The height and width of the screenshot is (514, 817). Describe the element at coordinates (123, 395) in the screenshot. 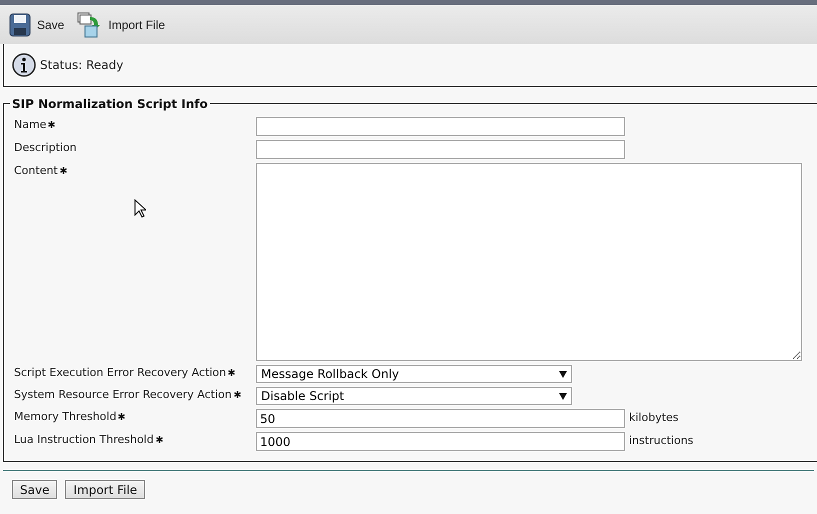

I see `field-label: System Resource Error Recovery Action` at that location.